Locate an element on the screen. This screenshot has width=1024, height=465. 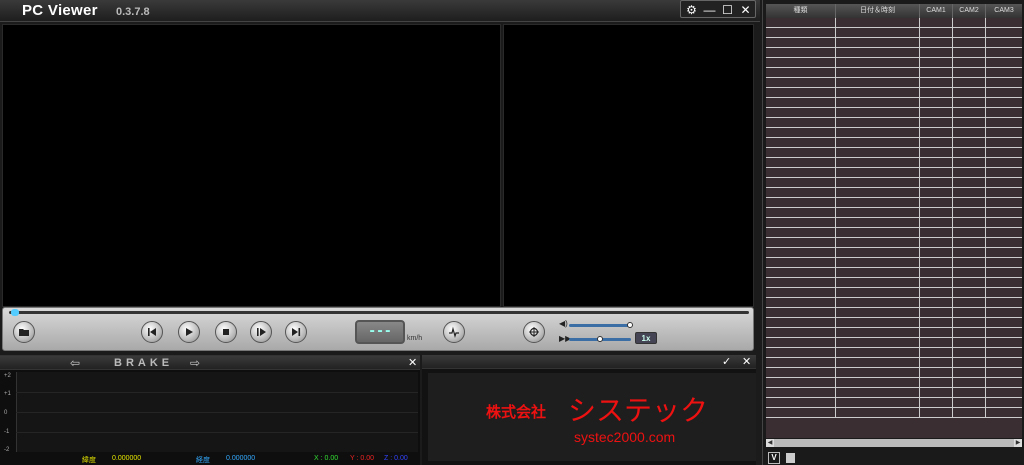
latitude-value: 0.000000 is located at coordinates (127, 458).